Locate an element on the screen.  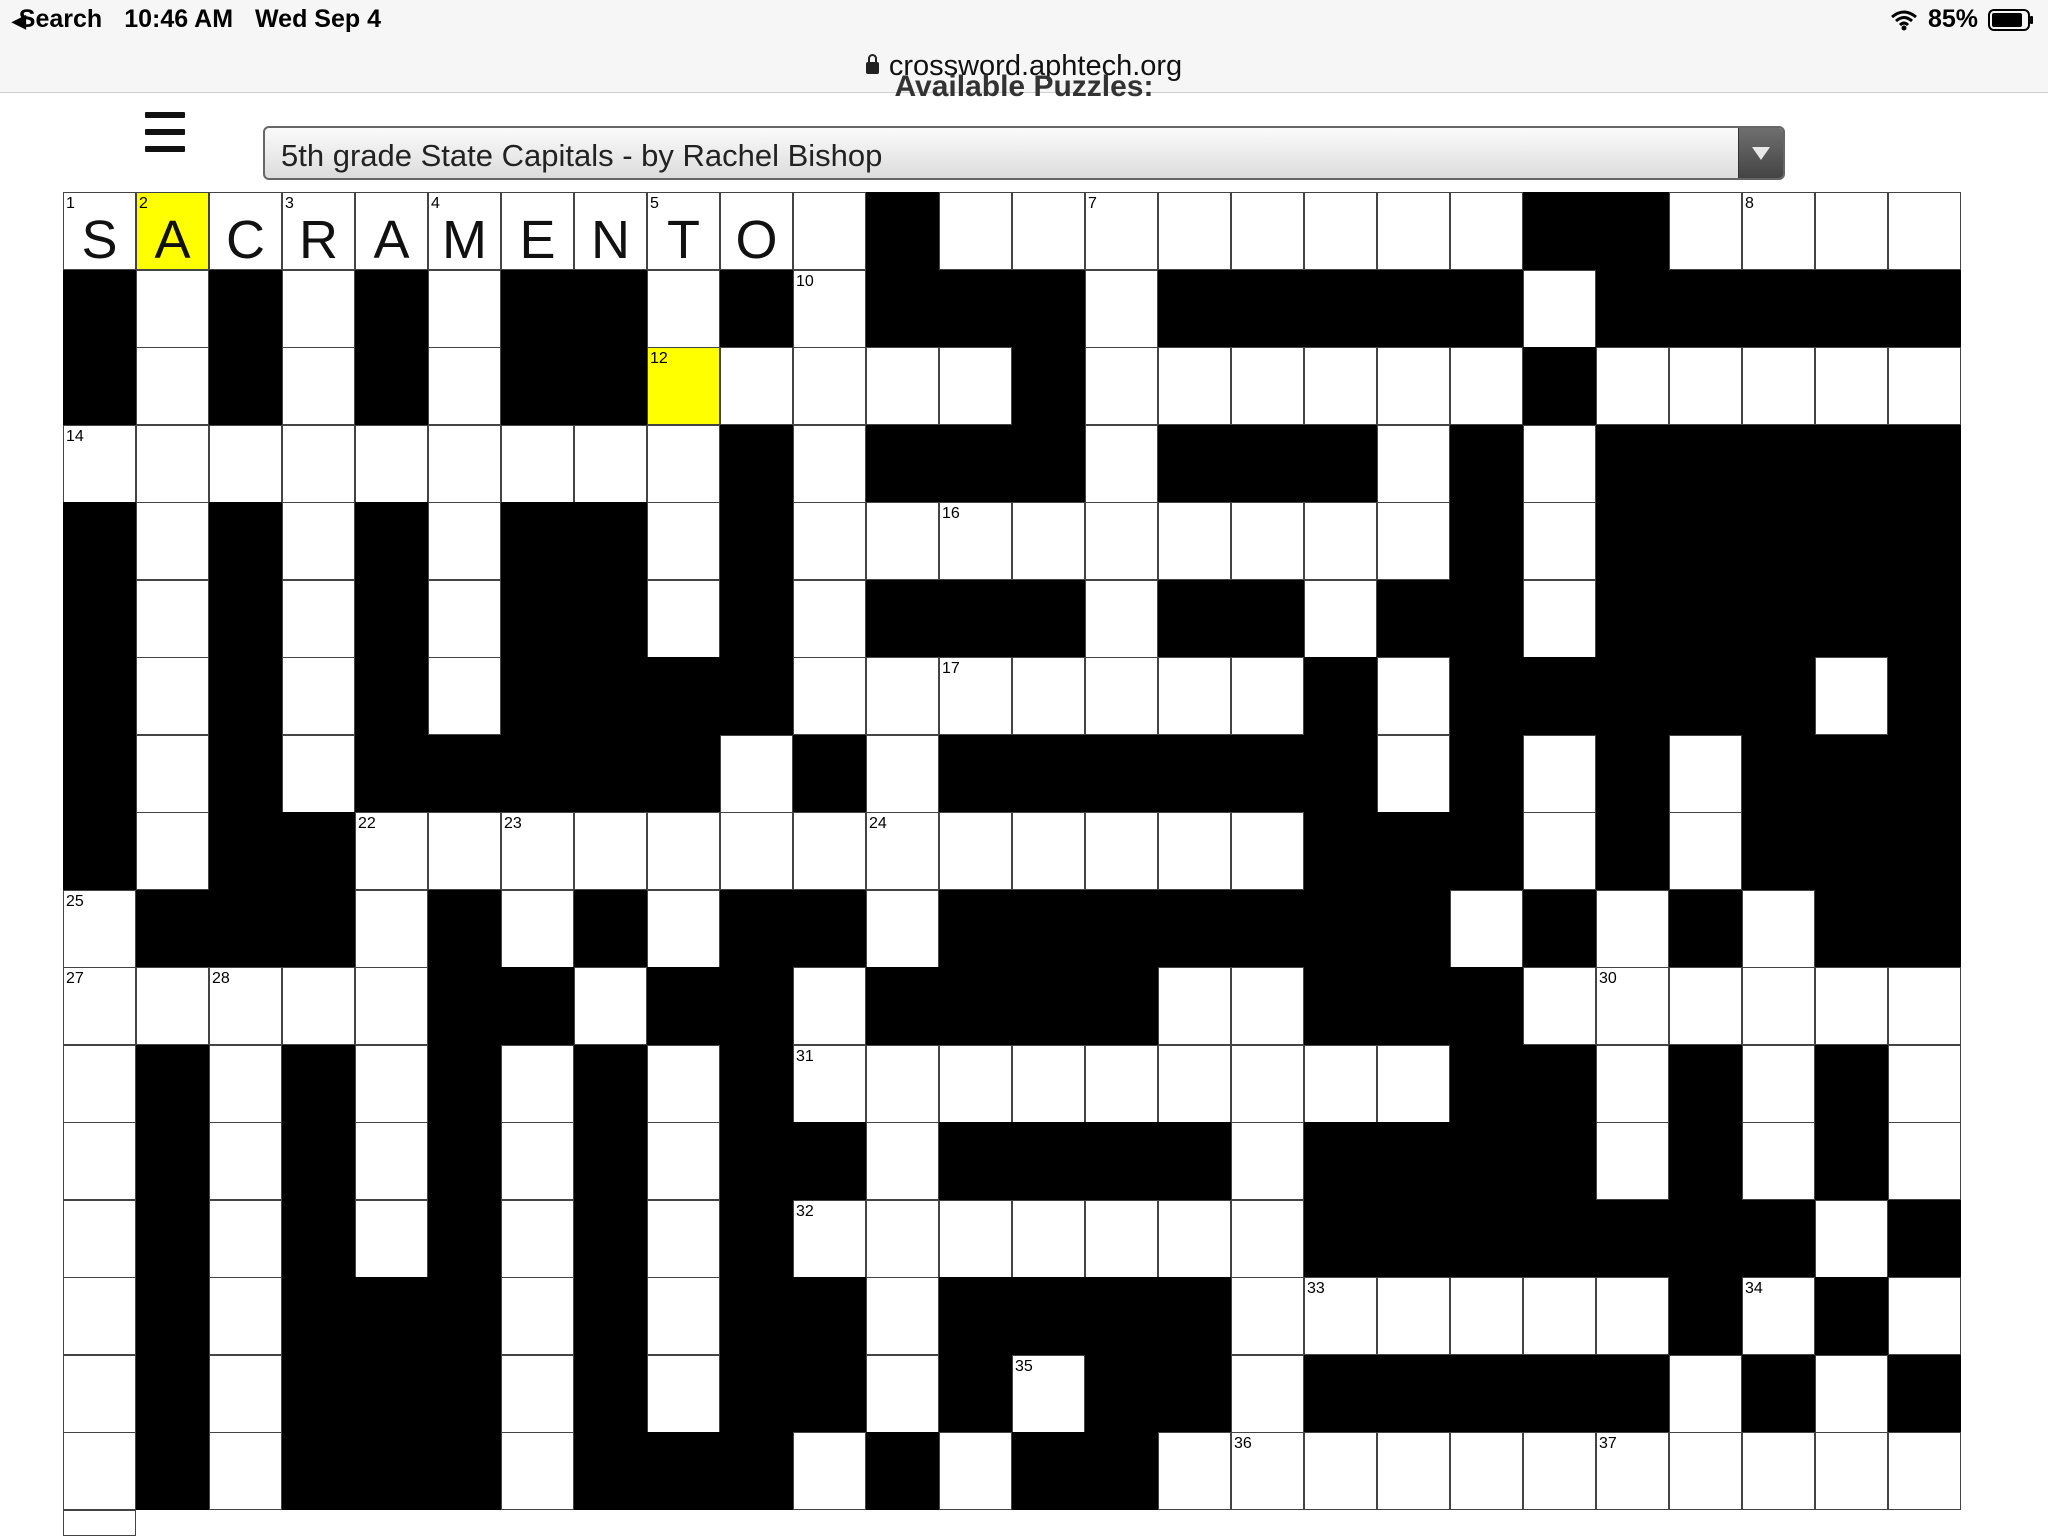
dropdown-arrow-icon is located at coordinates (1760, 153).